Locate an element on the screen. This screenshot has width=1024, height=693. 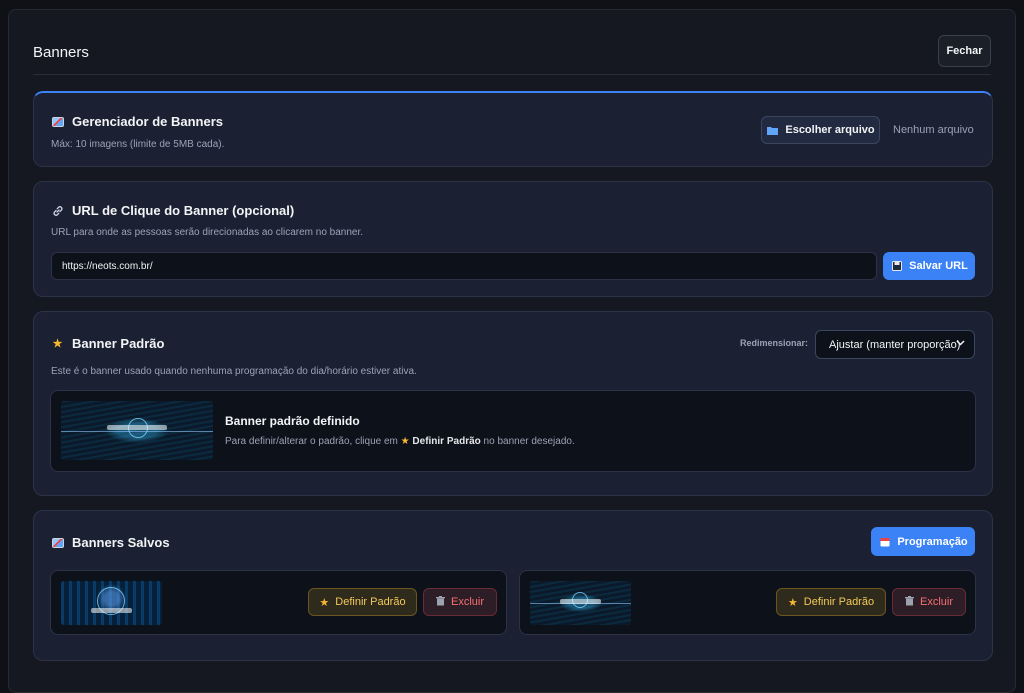
saved-banners-title: Banners Salvos is located at coordinates (110, 542).